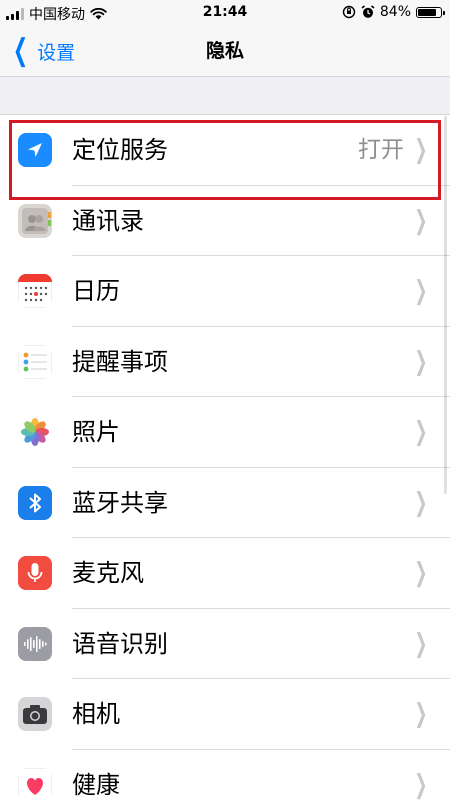  I want to click on calendar-icon, so click(35, 291).